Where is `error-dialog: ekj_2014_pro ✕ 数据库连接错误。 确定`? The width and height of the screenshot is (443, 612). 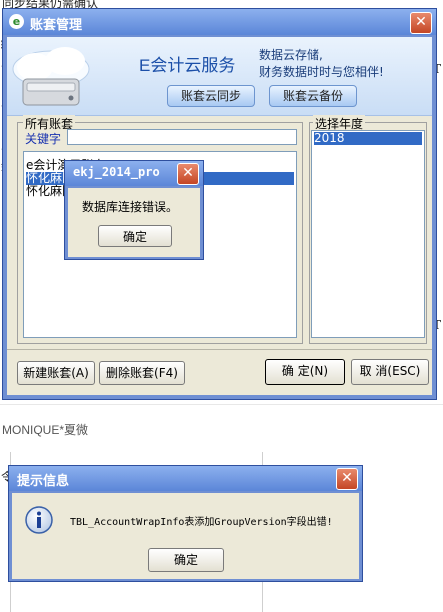
error-dialog: ekj_2014_pro ✕ 数据库连接错误。 确定 is located at coordinates (134, 210).